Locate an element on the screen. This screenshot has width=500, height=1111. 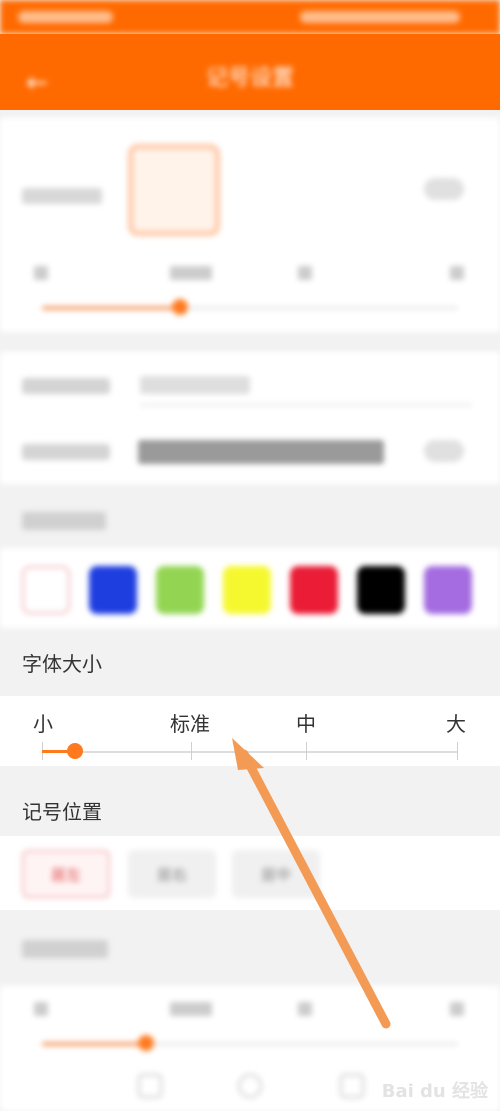
annotation-arrow-icon is located at coordinates (311, 883).